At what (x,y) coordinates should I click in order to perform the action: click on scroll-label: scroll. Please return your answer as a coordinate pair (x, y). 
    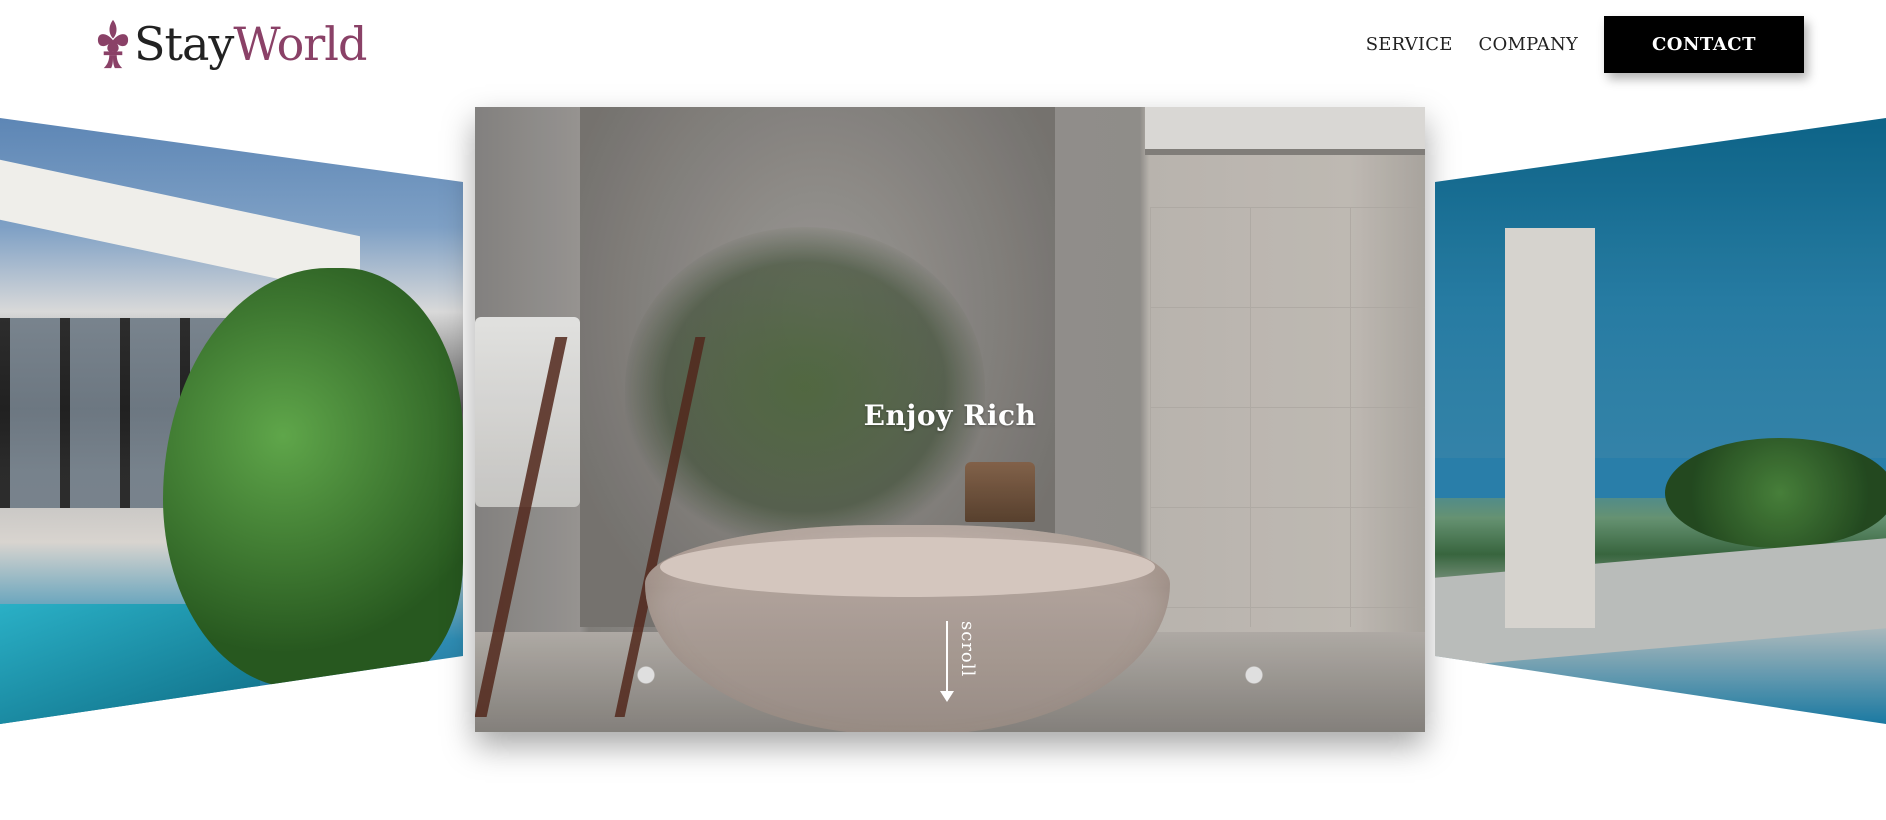
    Looking at the image, I should click on (967, 649).